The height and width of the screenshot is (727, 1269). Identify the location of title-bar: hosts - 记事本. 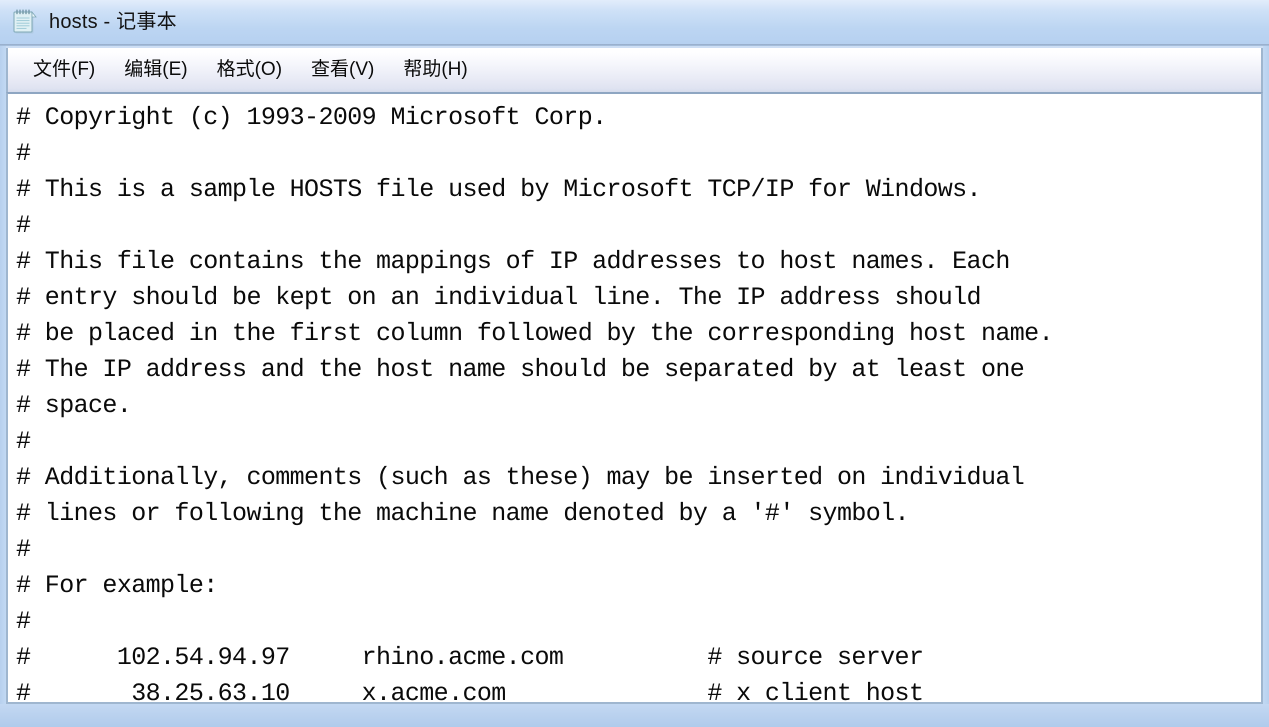
(634, 23).